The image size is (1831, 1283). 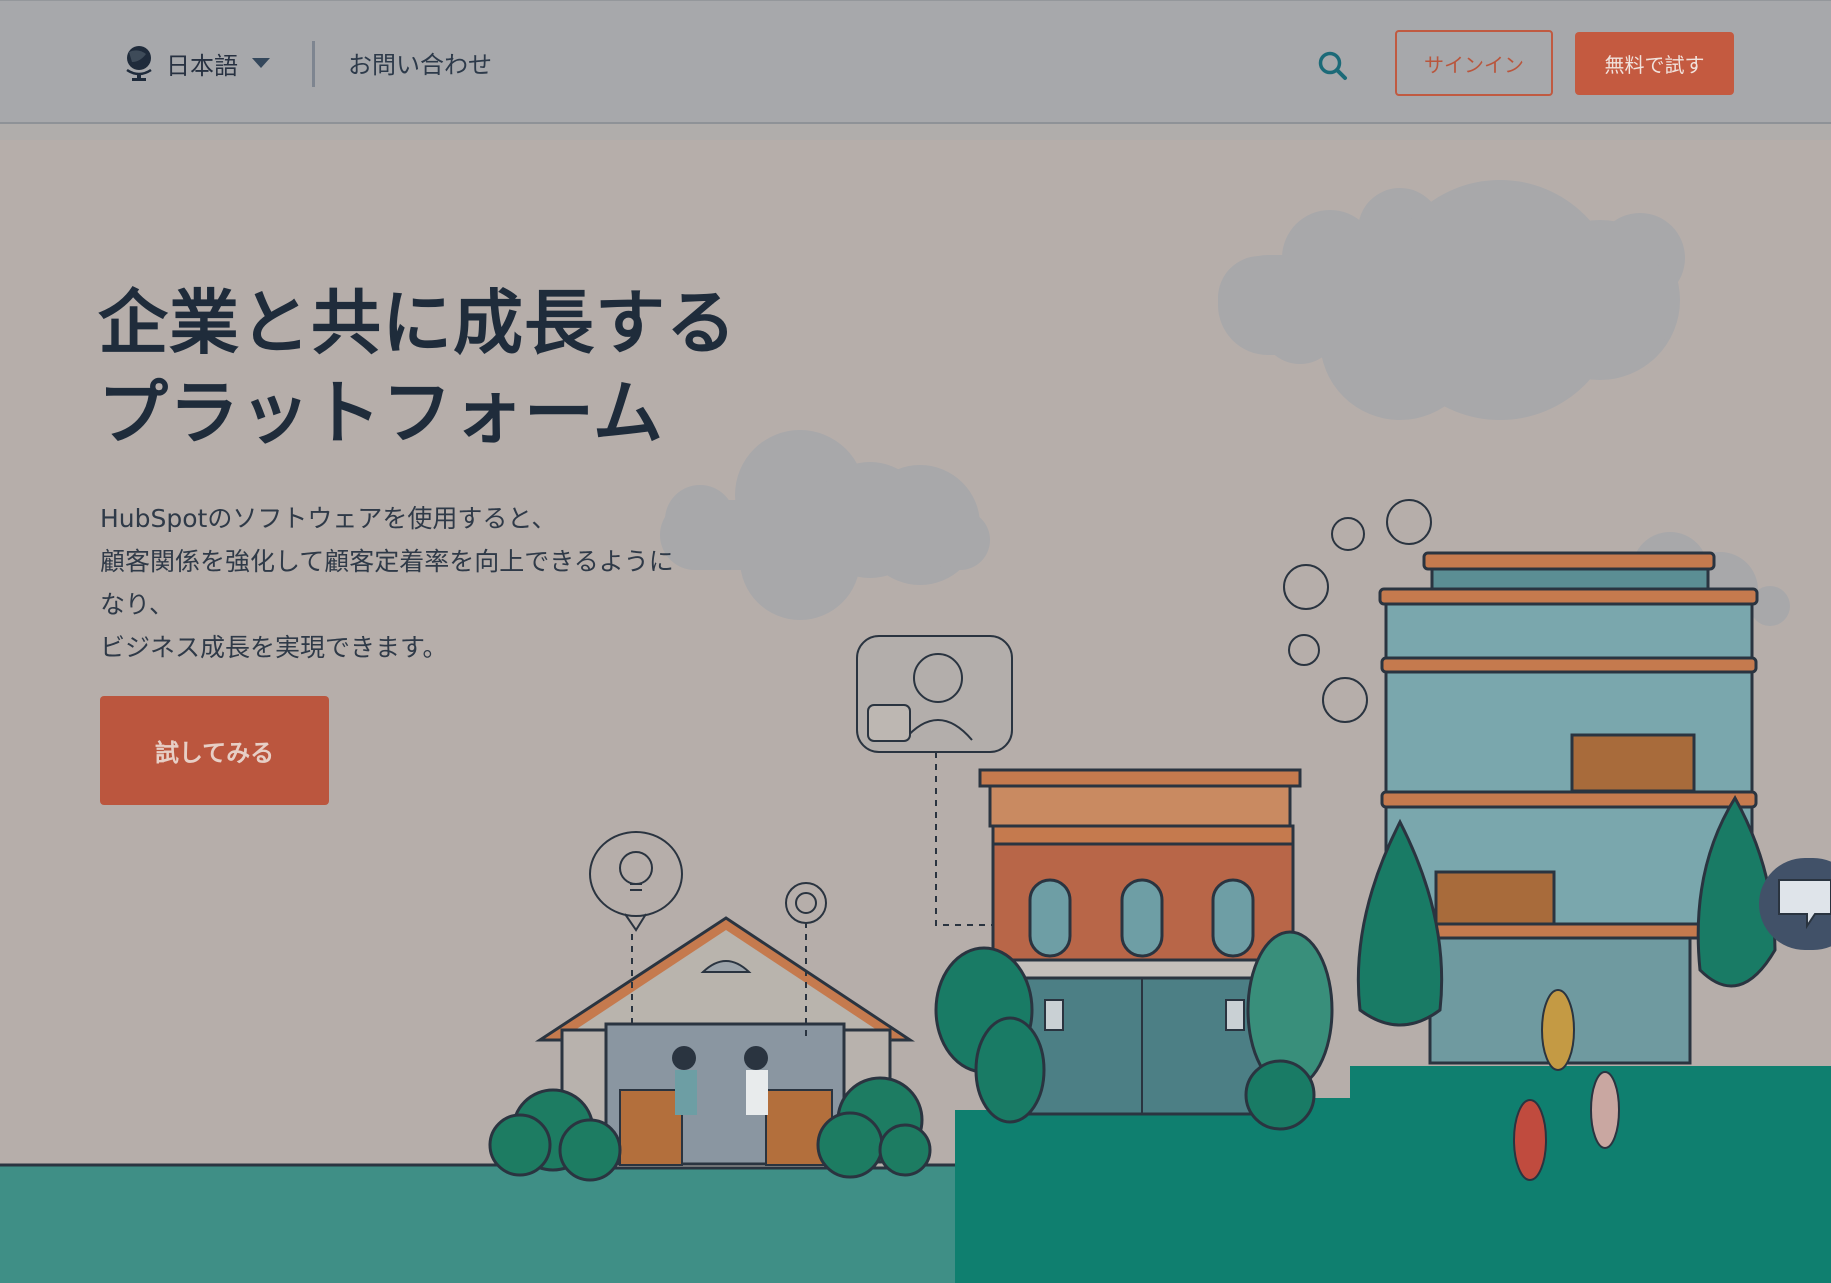 I want to click on caret-down-icon, so click(x=261, y=63).